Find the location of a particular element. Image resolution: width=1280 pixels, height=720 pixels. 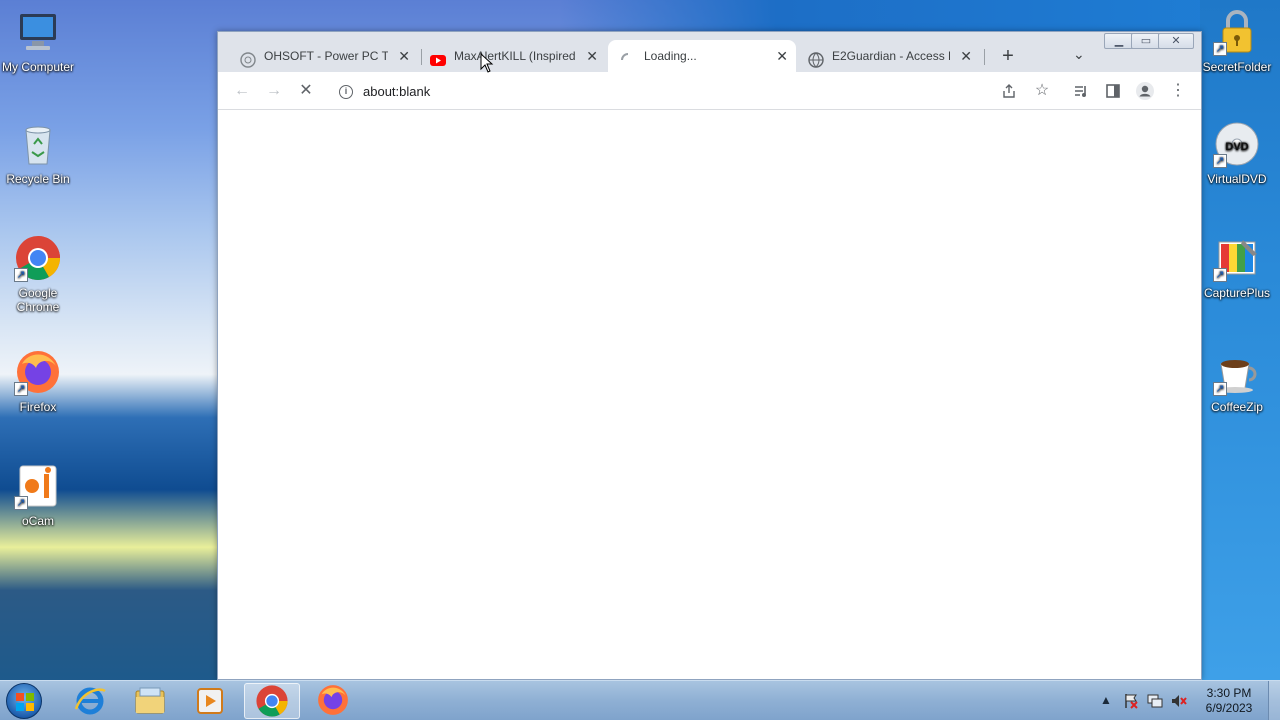

taskbar-internet-explorer is located at coordinates (90, 701).